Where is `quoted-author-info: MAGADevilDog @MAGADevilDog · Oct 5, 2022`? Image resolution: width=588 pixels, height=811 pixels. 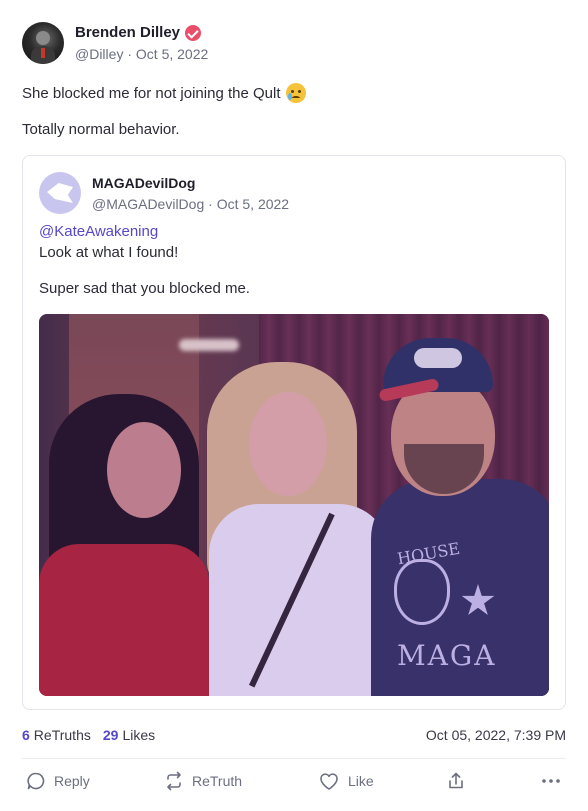
quoted-author-info: MAGADevilDog @MAGADevilDog · Oct 5, 2022 is located at coordinates (190, 193).